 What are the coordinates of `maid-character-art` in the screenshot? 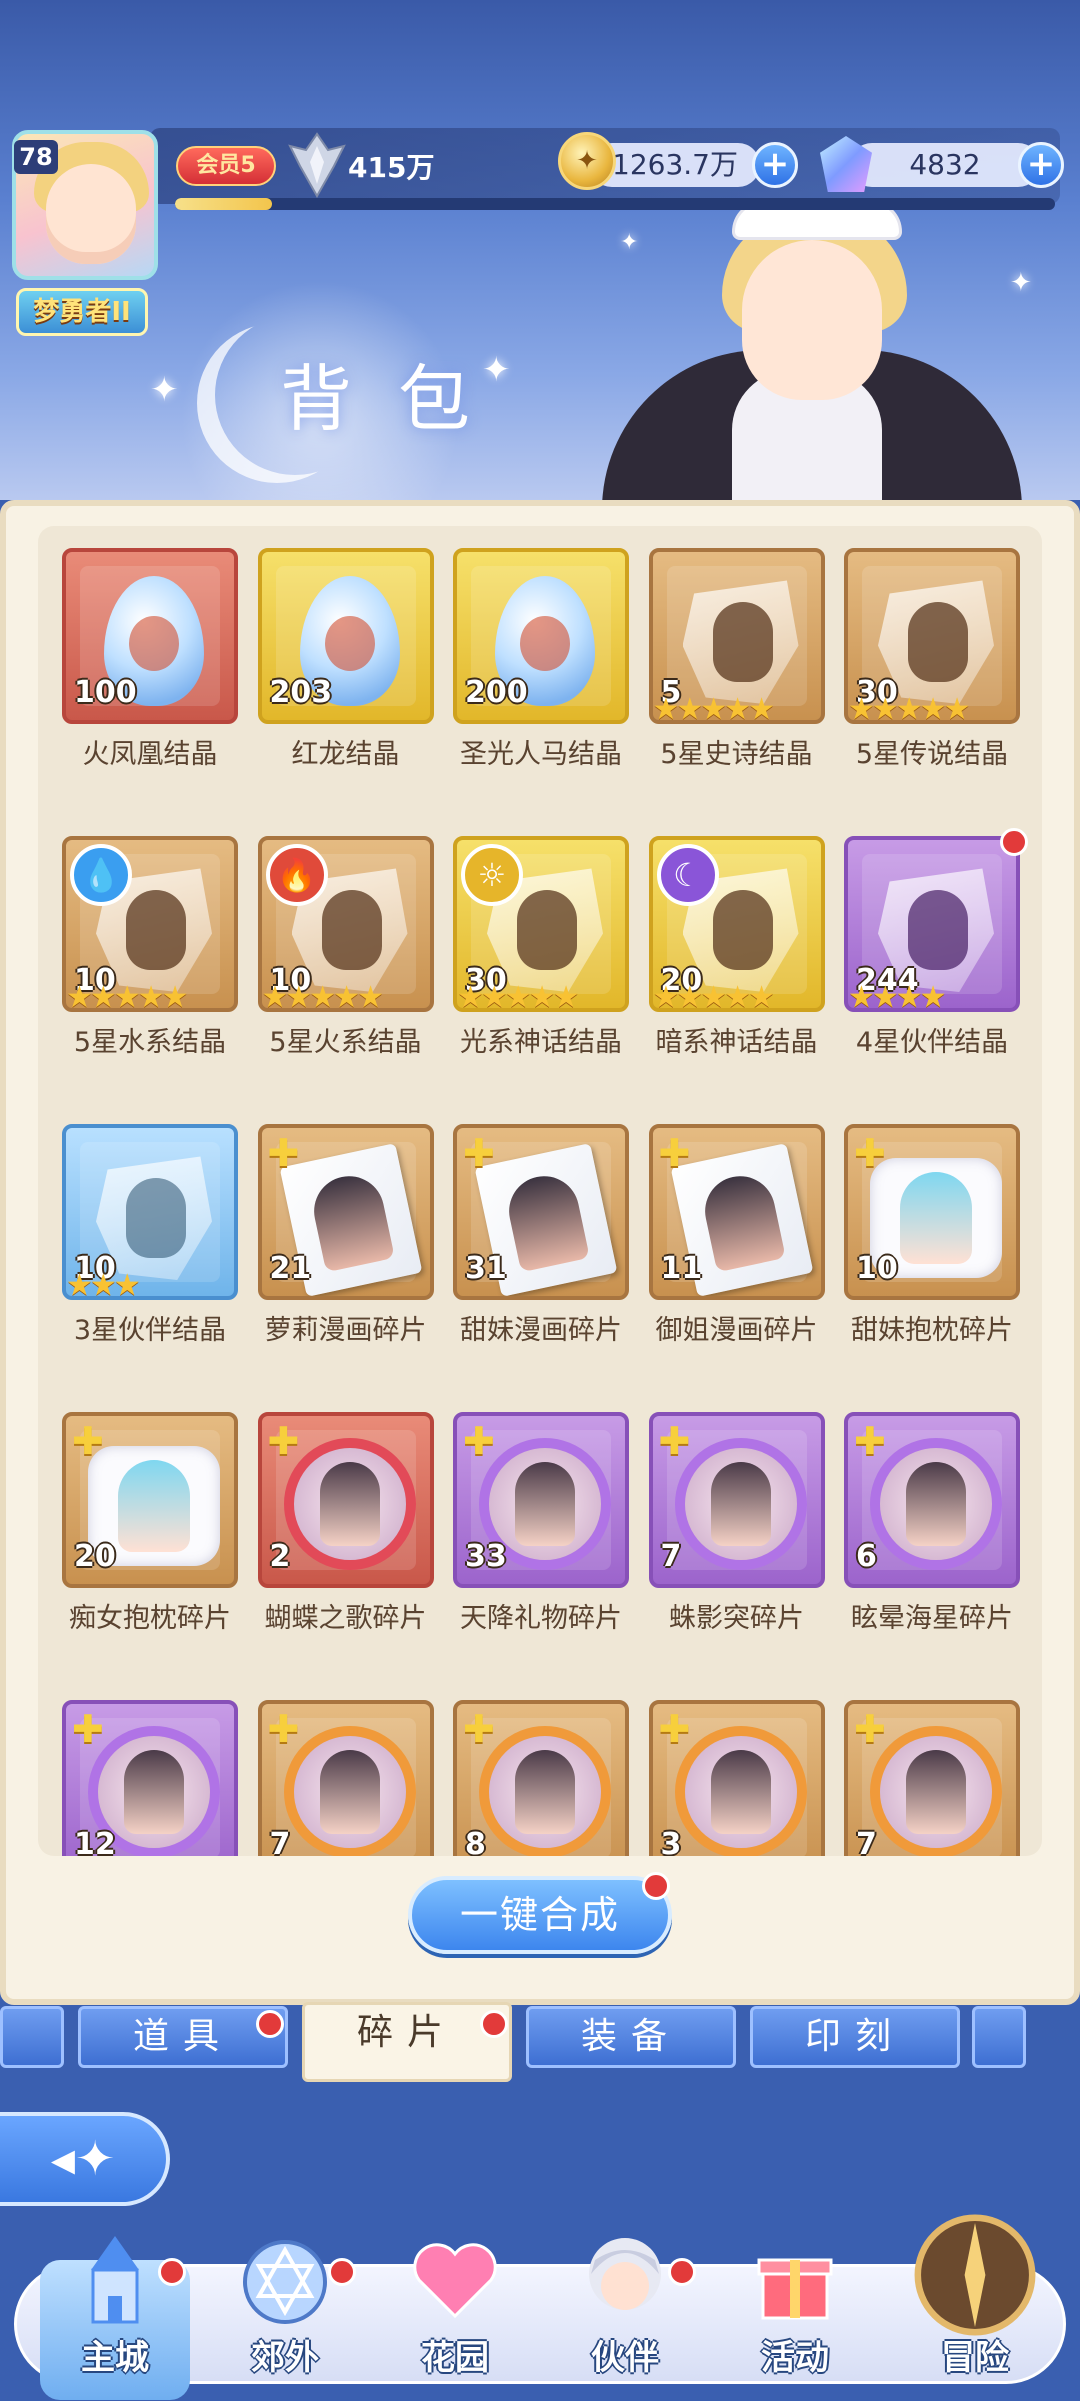 It's located at (812, 350).